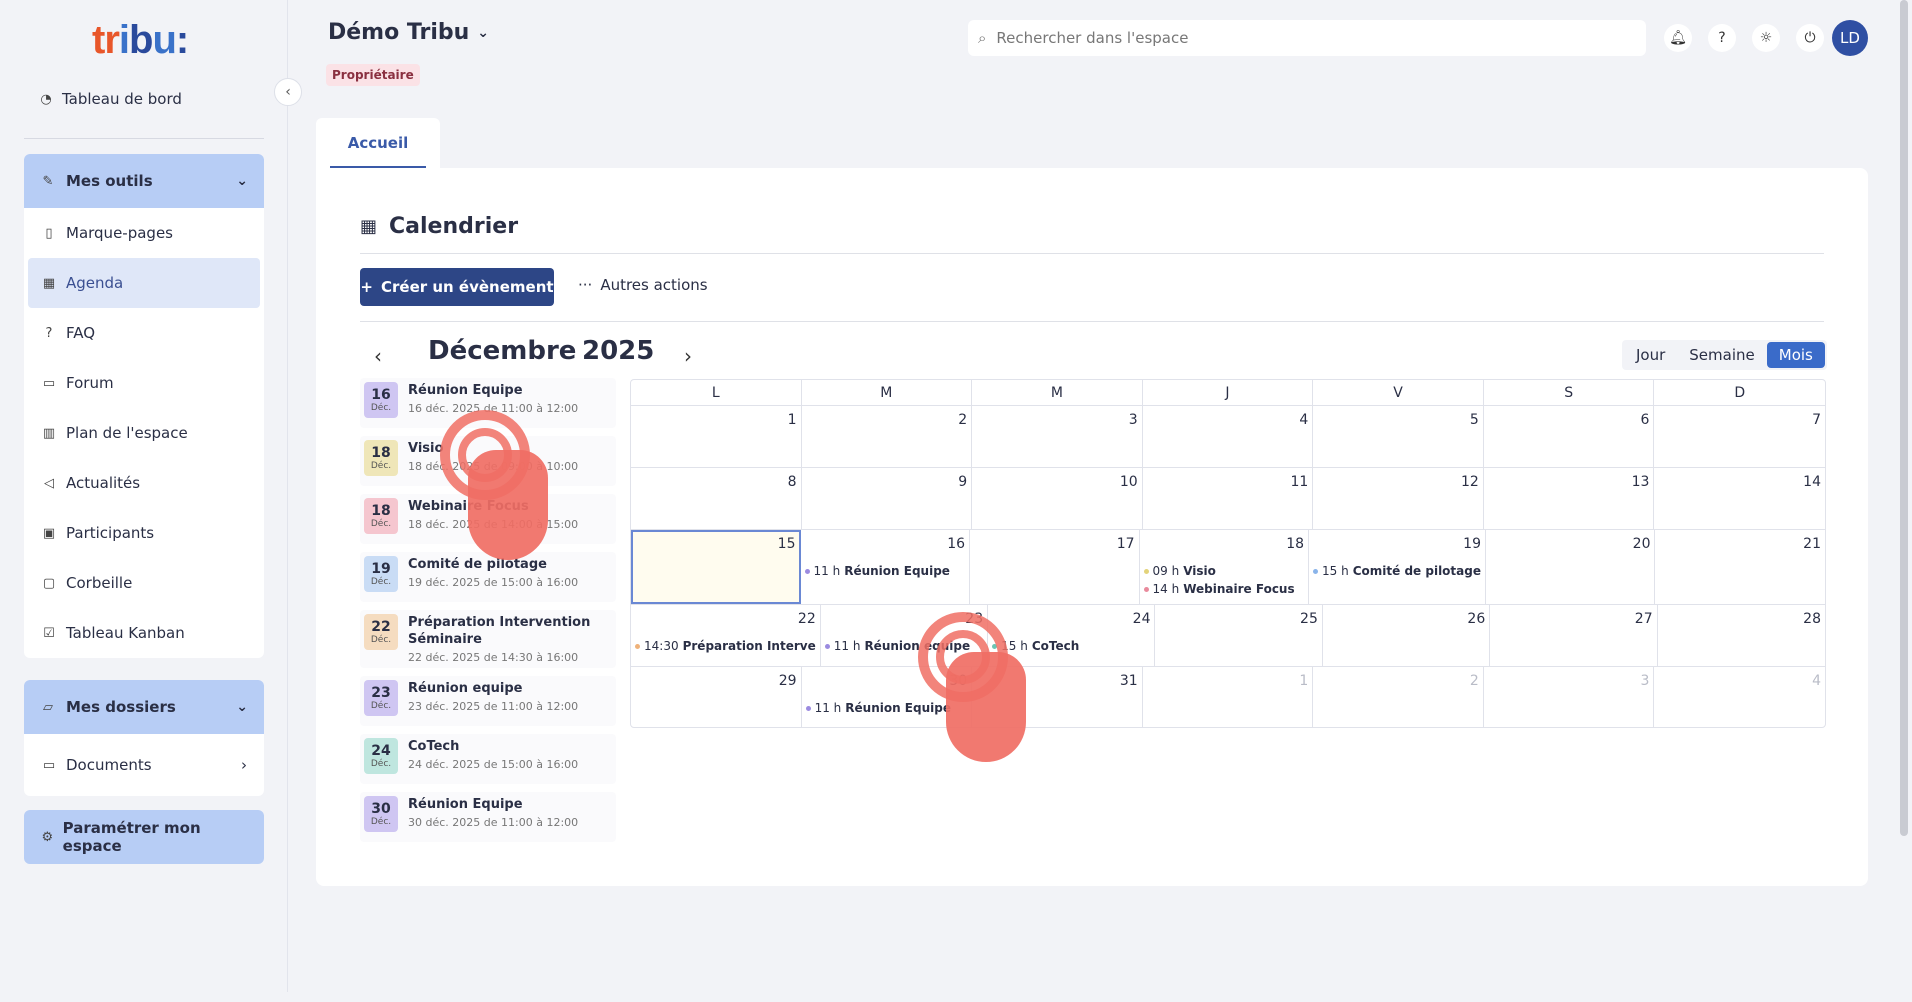  What do you see at coordinates (144, 765) in the screenshot?
I see `sidebar-item-documents: ▭ Documents ›` at bounding box center [144, 765].